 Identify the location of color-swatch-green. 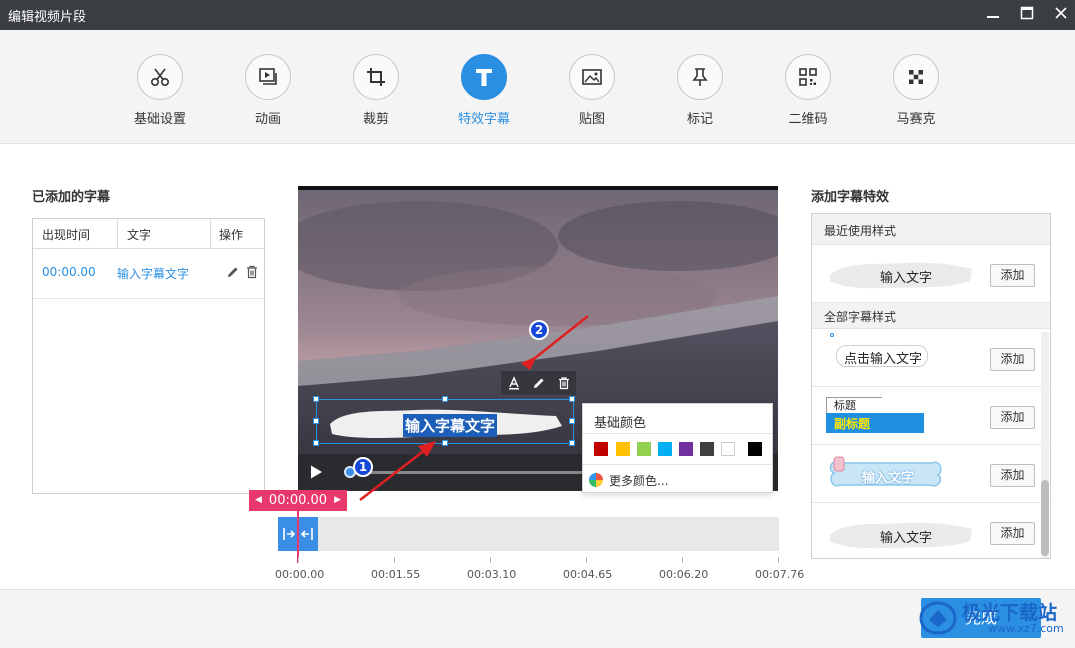
(644, 449).